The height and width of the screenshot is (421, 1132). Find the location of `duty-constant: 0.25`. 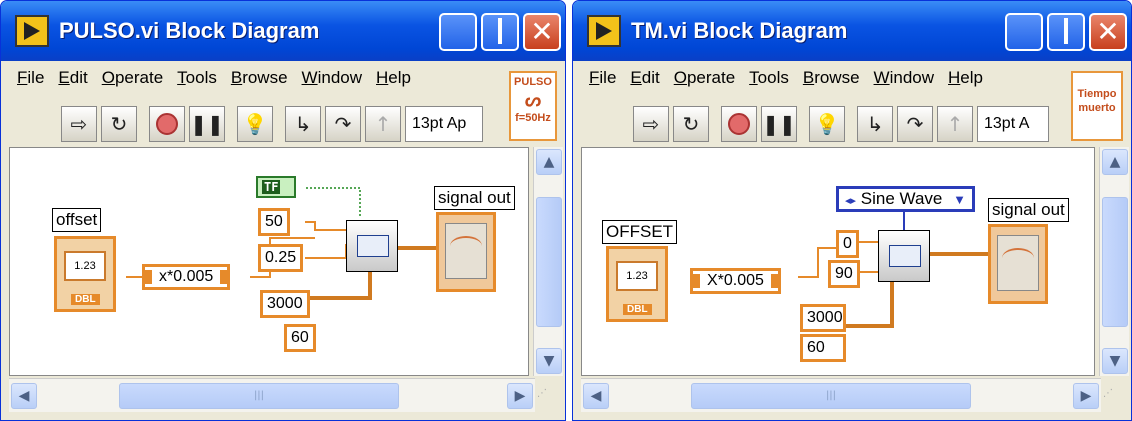

duty-constant: 0.25 is located at coordinates (281, 258).